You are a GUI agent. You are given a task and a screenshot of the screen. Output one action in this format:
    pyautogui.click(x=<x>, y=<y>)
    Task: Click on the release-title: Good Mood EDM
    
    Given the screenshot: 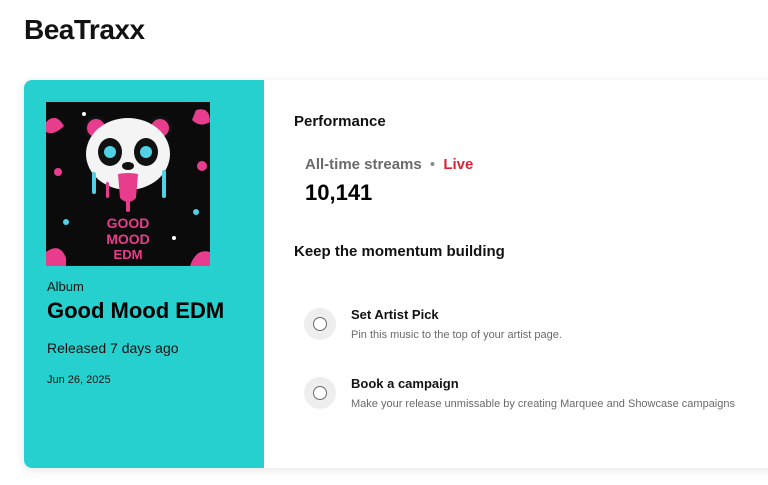 What is the action you would take?
    pyautogui.click(x=135, y=311)
    